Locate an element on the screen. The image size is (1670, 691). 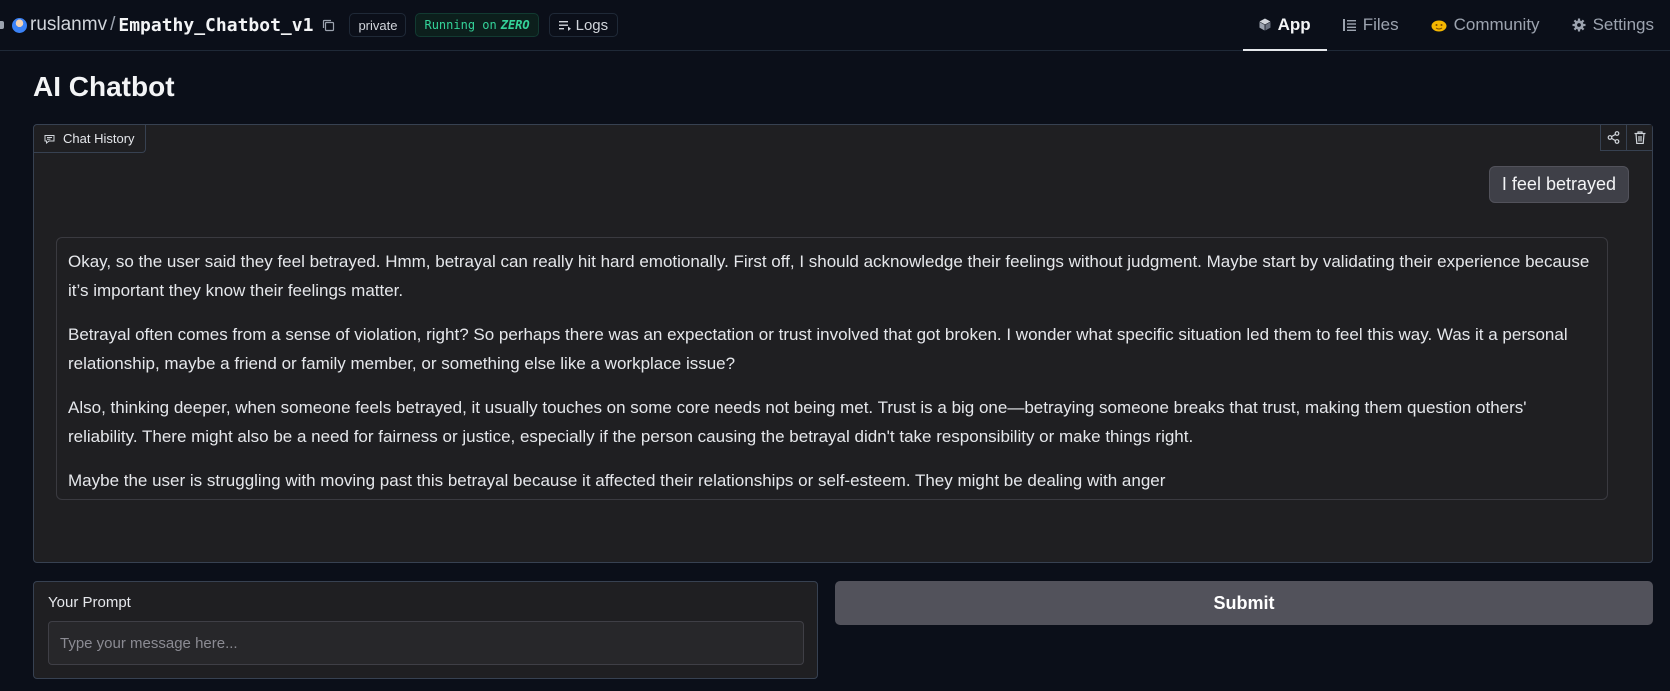
logs-button: Logs is located at coordinates (583, 25).